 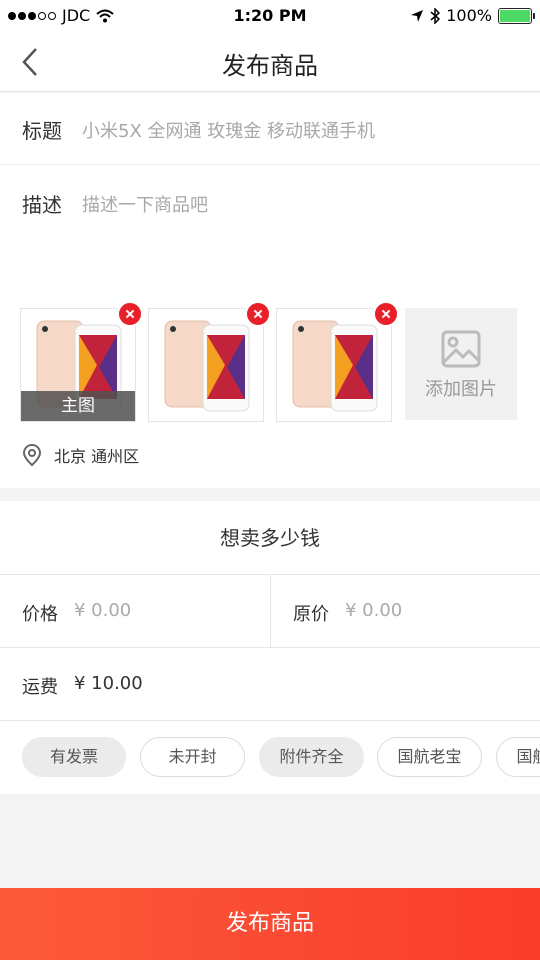 I want to click on price-label: 价格, so click(x=40, y=614).